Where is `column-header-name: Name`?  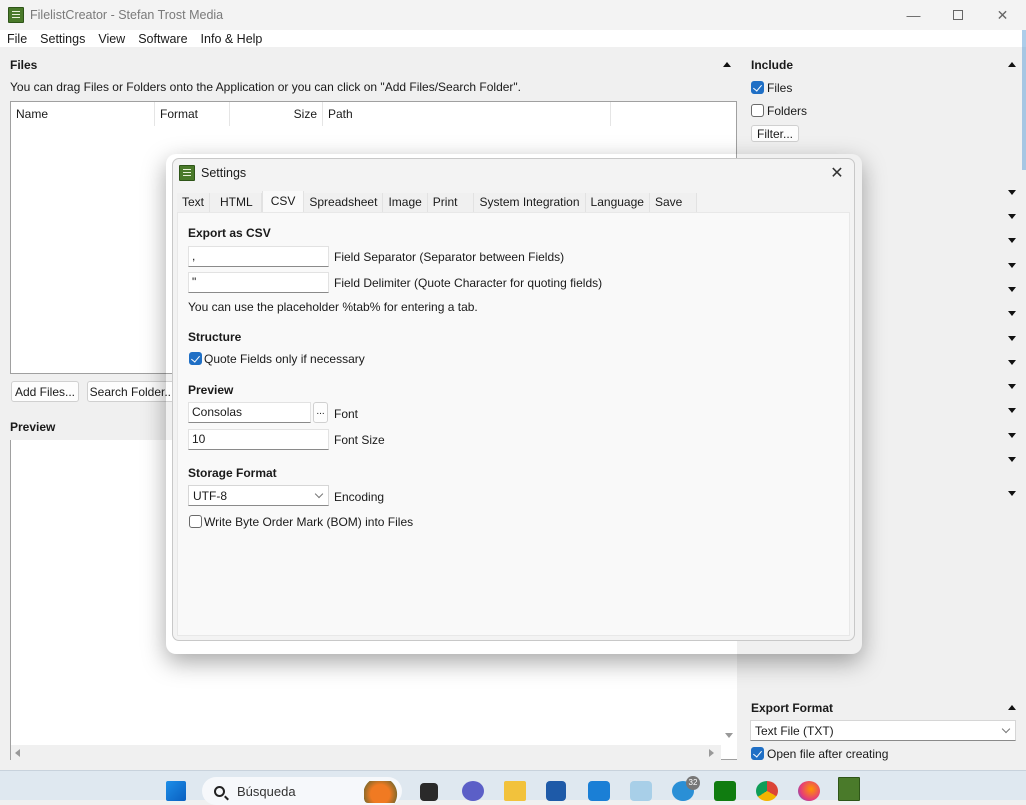
column-header-name: Name is located at coordinates (83, 114).